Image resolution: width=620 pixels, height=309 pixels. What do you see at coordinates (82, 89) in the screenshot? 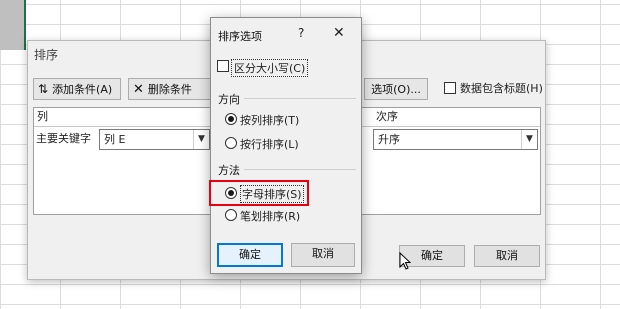
I see `add-condition-label: 添加条件(A)` at bounding box center [82, 89].